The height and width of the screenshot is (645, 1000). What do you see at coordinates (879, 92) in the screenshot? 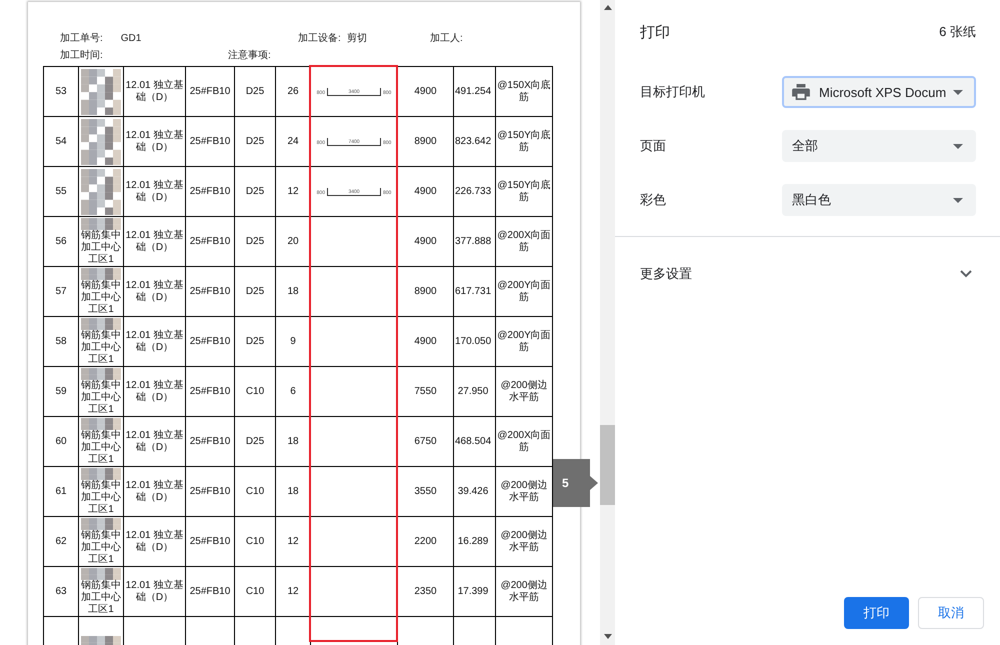
I see `dropdown: Microsoft XPS Docum` at bounding box center [879, 92].